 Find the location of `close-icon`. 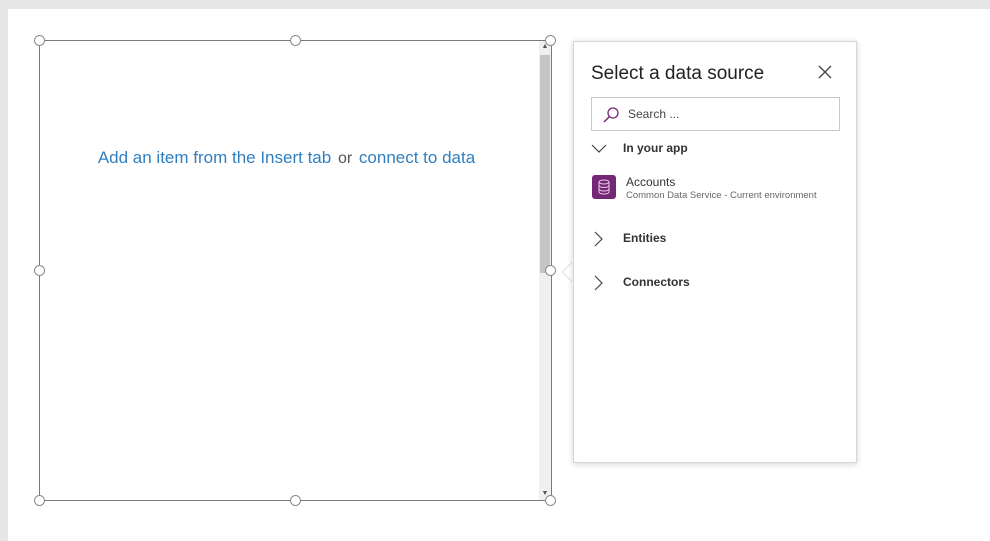

close-icon is located at coordinates (825, 72).